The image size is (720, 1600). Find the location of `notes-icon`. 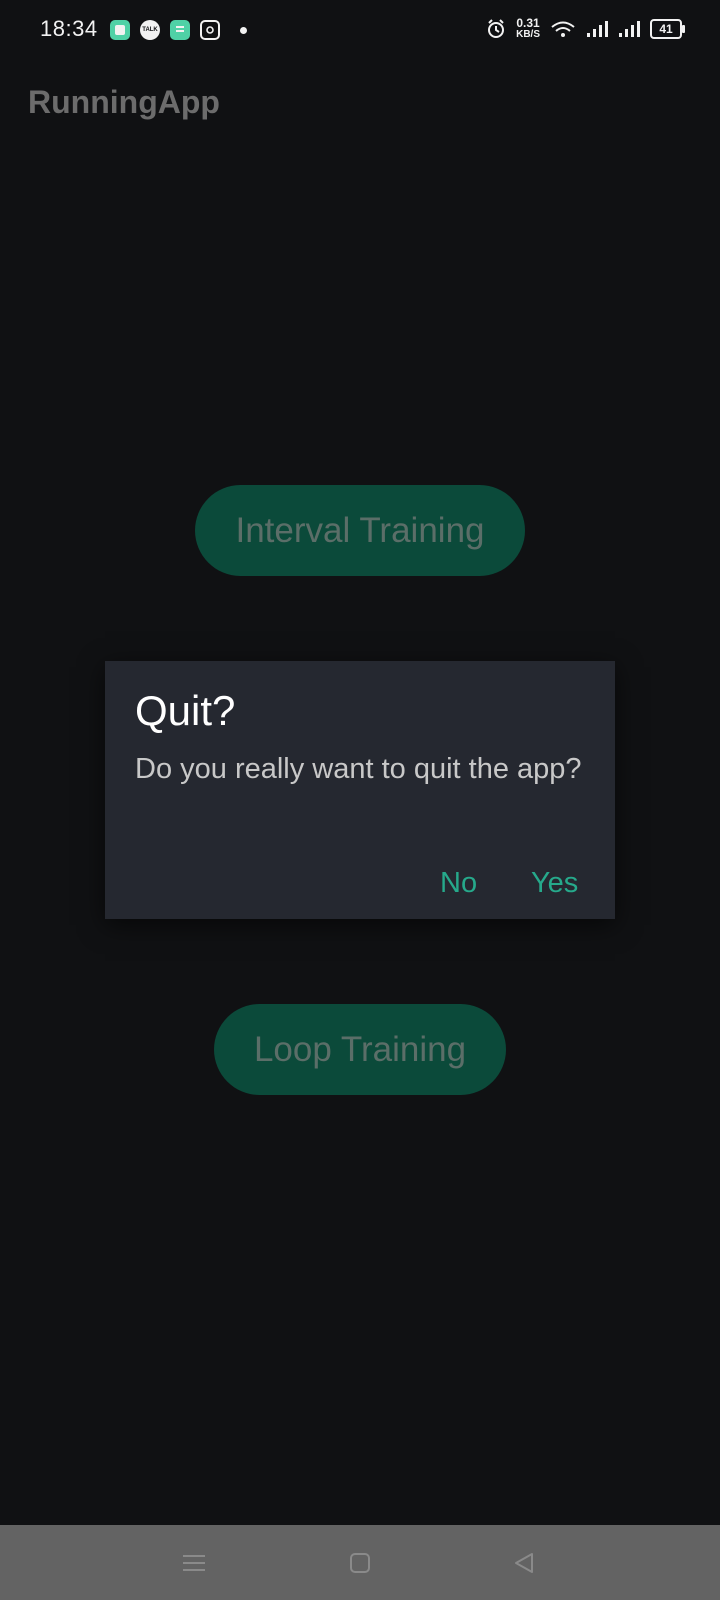

notes-icon is located at coordinates (180, 30).